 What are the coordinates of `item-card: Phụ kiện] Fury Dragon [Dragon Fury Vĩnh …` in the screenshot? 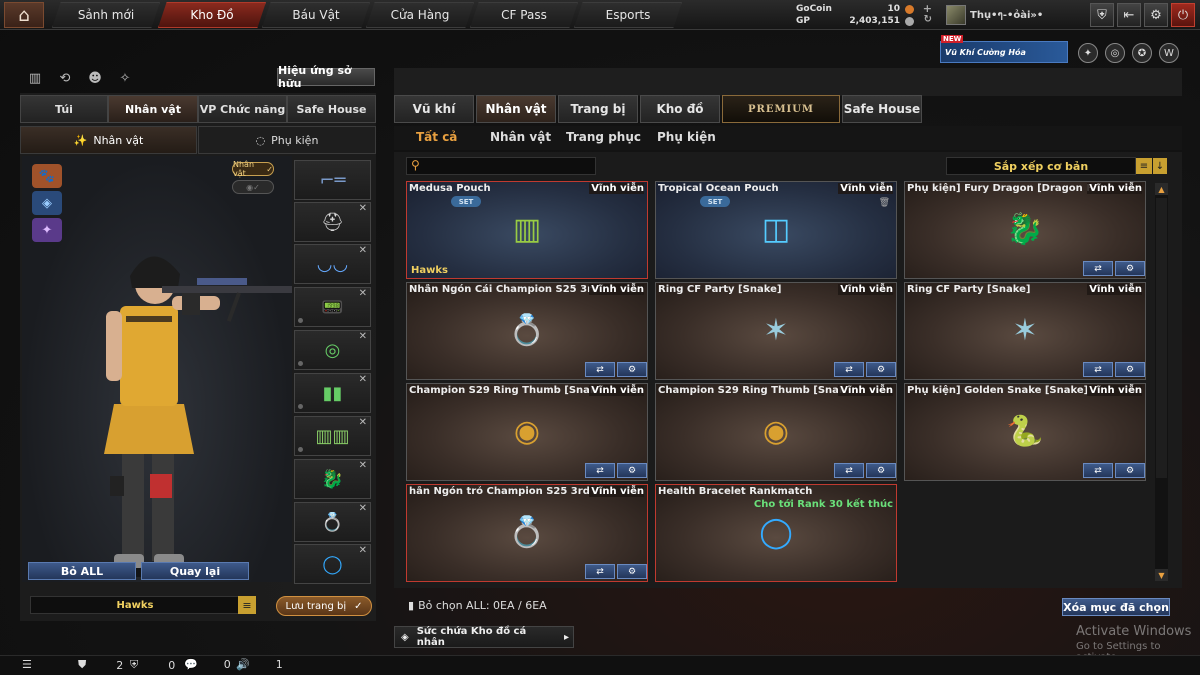 It's located at (1025, 230).